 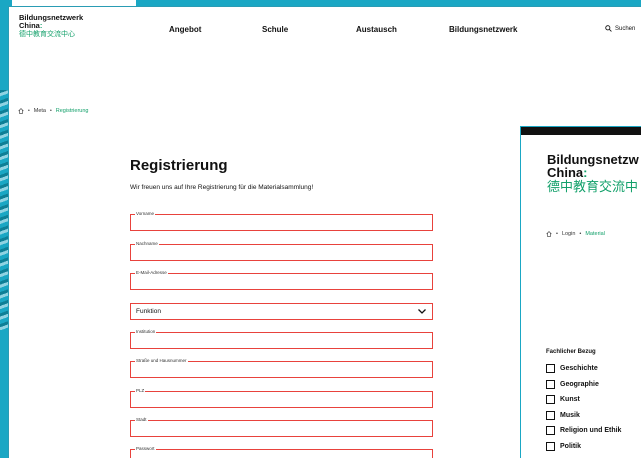 What do you see at coordinates (185, 29) in the screenshot?
I see `nav-item-angebot: Angebot` at bounding box center [185, 29].